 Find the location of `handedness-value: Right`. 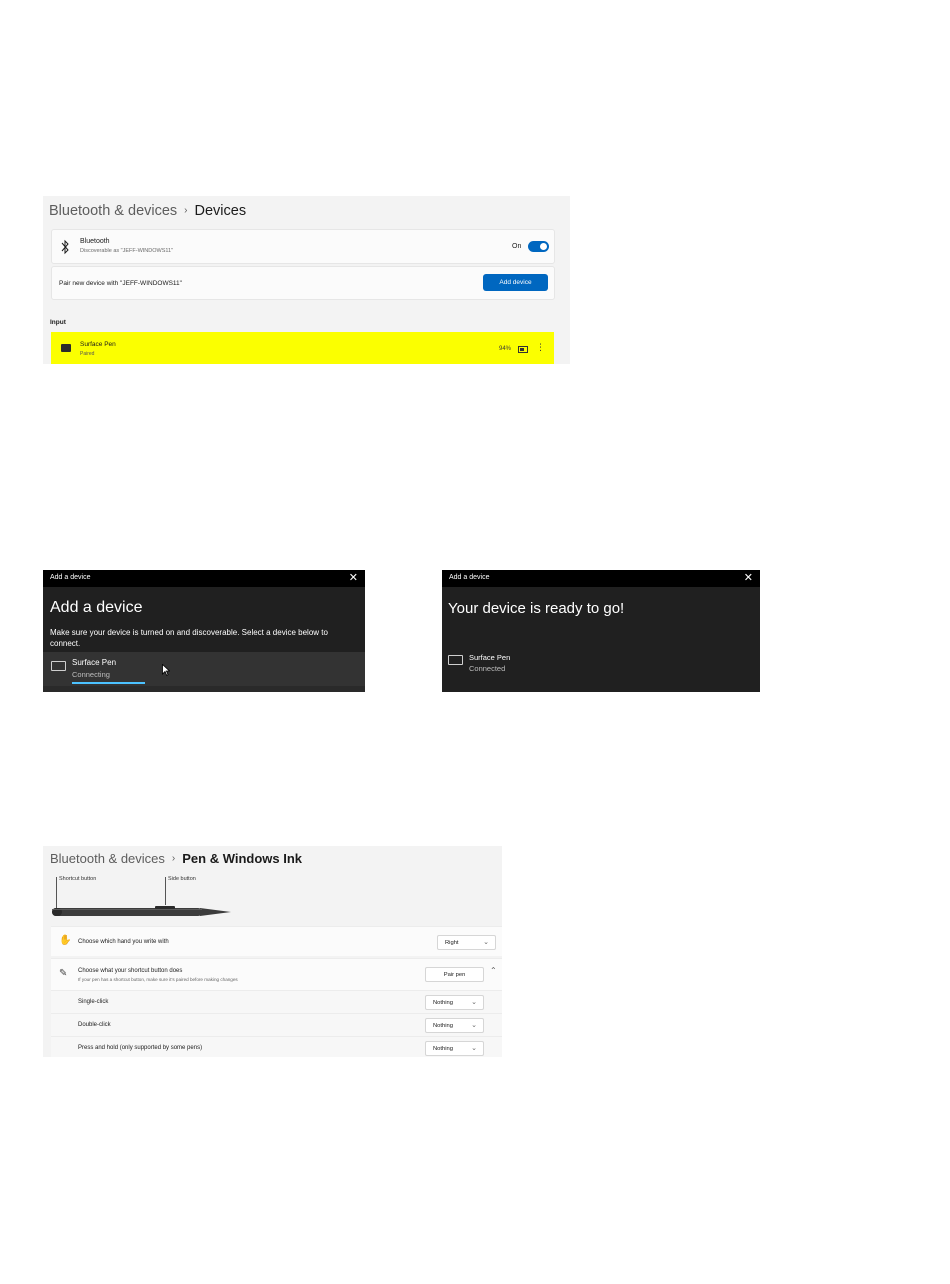

handedness-value: Right is located at coordinates (452, 943).